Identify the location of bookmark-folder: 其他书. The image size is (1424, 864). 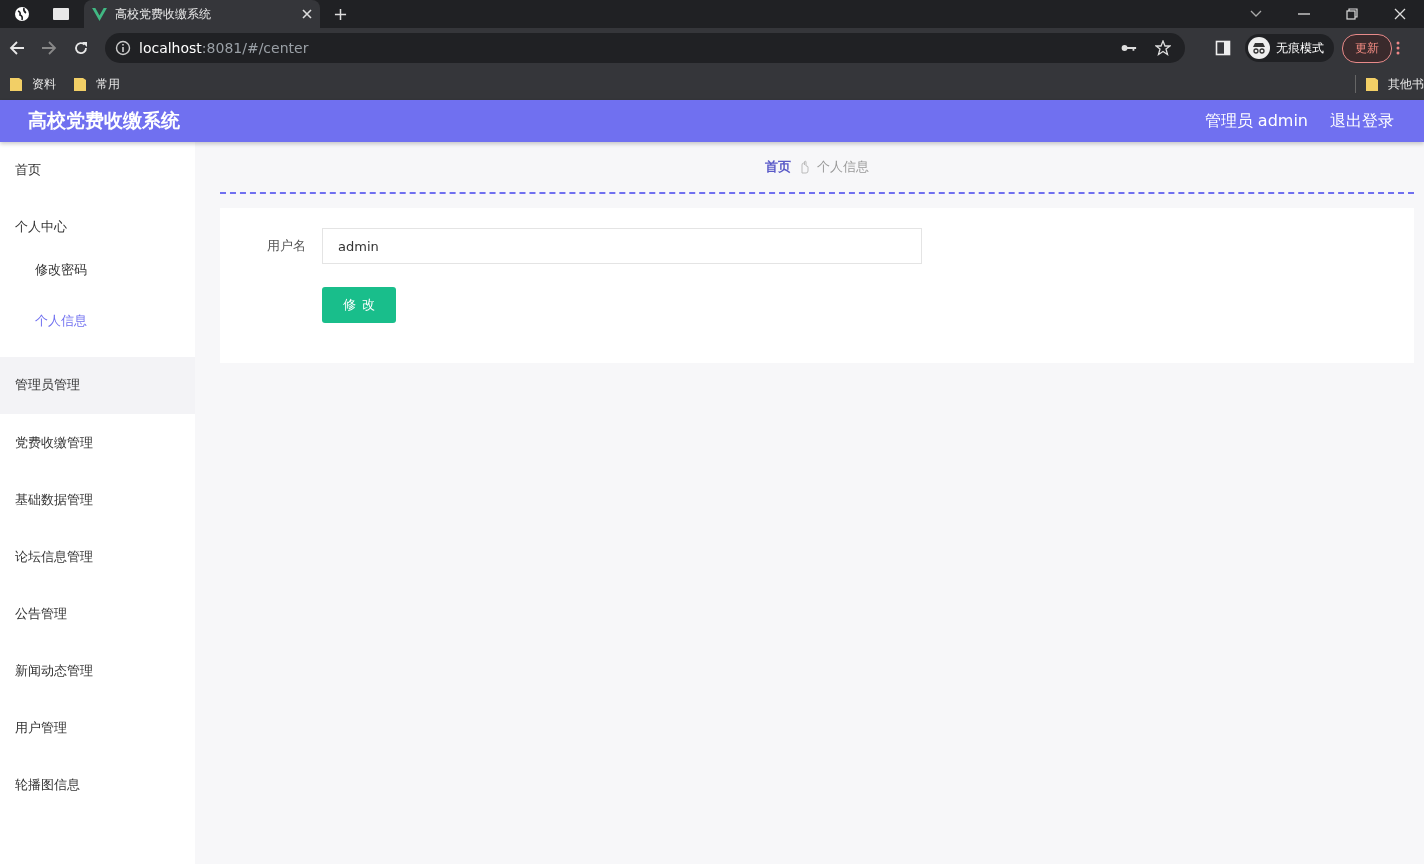
(1395, 84).